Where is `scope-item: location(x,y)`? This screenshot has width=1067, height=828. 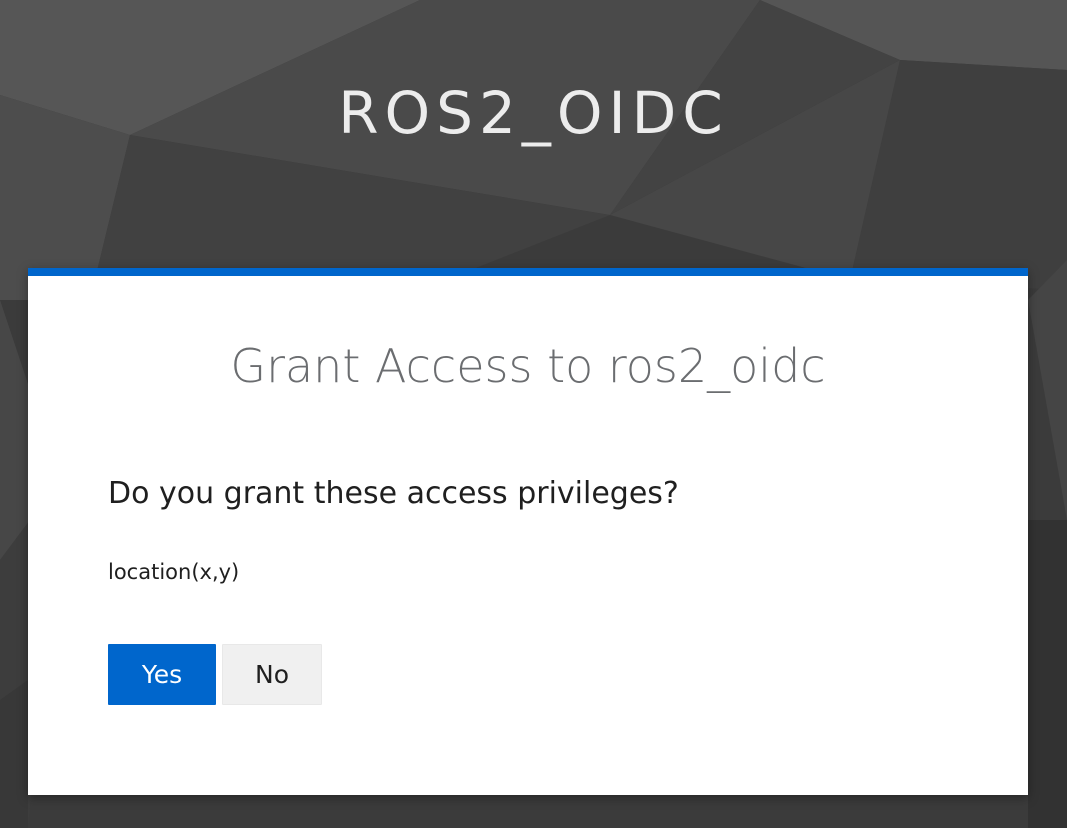 scope-item: location(x,y) is located at coordinates (174, 572).